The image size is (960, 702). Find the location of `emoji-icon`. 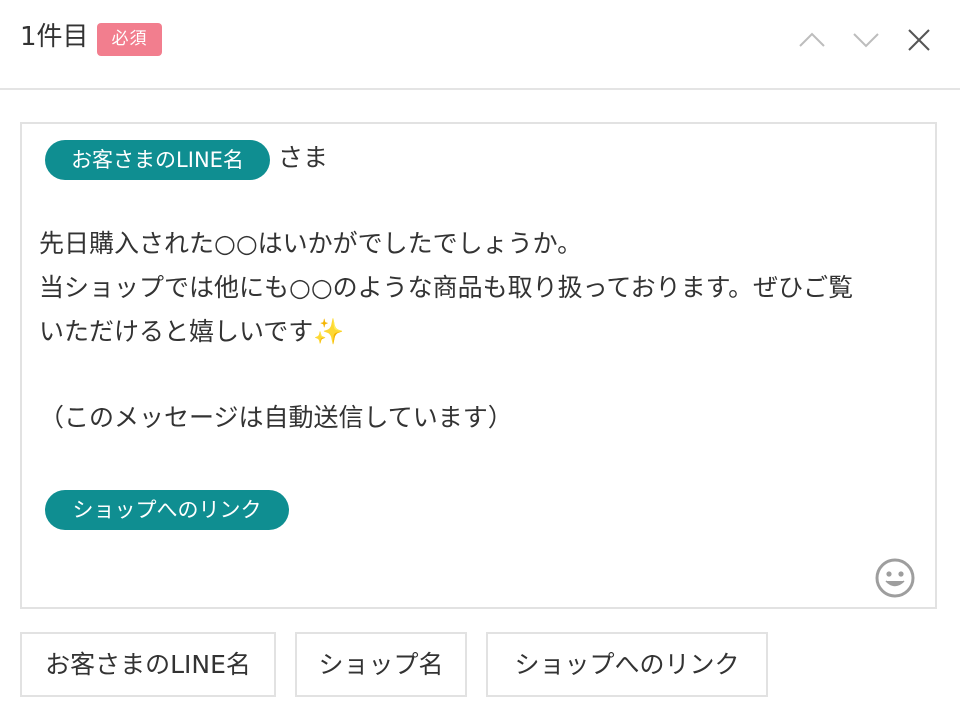

emoji-icon is located at coordinates (895, 578).